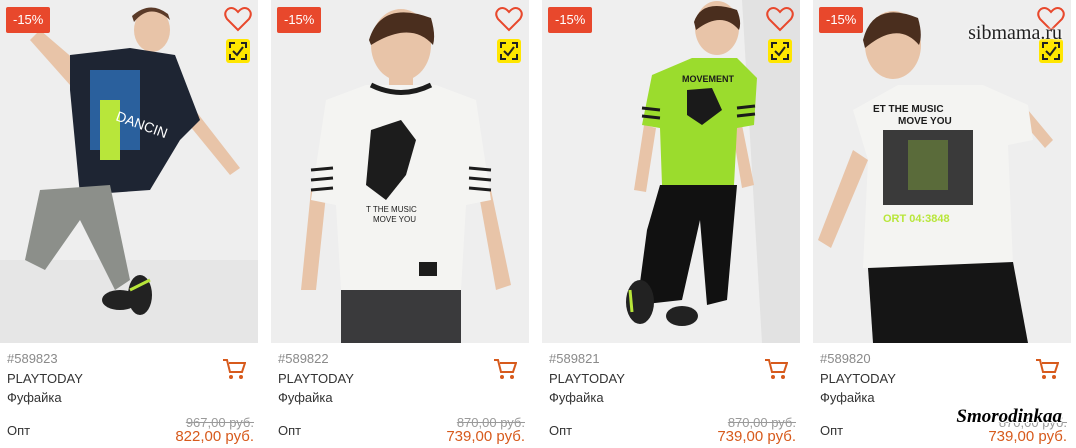 This screenshot has width=1076, height=448. I want to click on product-sku: #589820, so click(845, 358).